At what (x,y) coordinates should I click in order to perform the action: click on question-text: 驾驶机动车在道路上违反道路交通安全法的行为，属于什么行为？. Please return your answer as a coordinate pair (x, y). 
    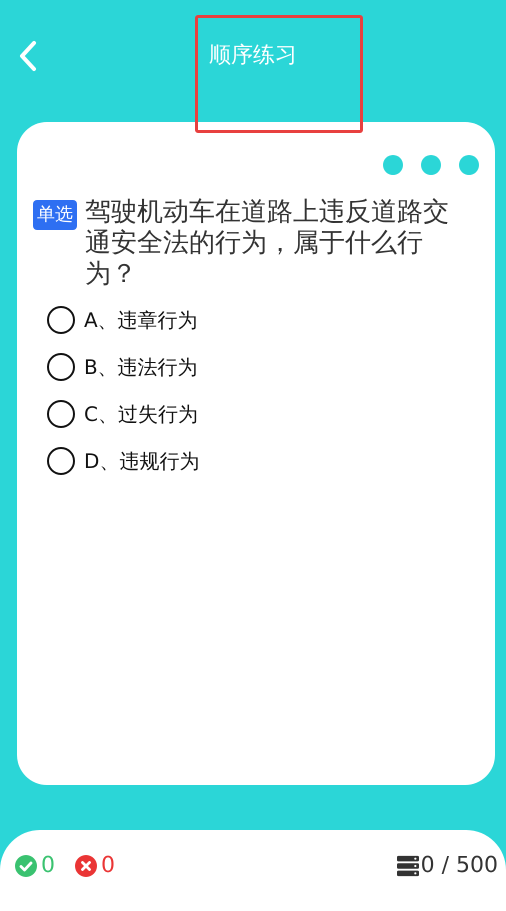
    Looking at the image, I should click on (267, 243).